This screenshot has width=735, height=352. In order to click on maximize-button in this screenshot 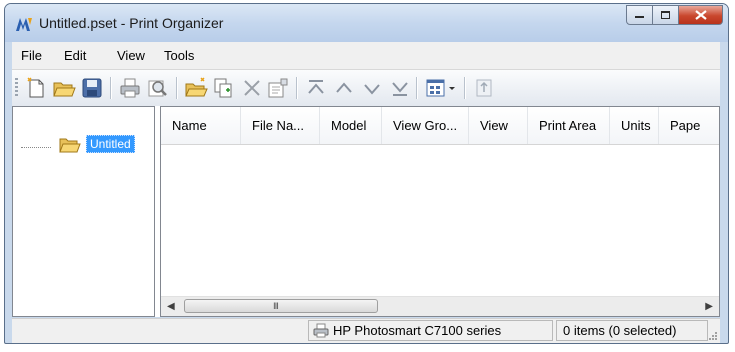, I will do `click(666, 15)`.